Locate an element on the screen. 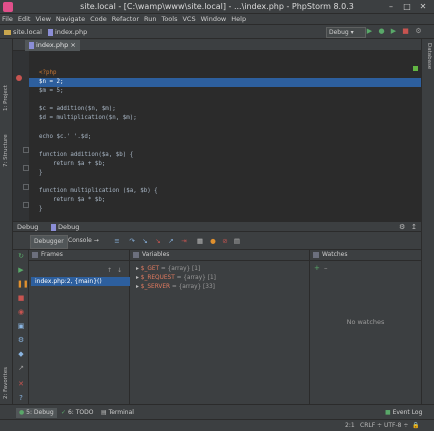 This screenshot has width=434, height=431. add-watch-icon: + is located at coordinates (317, 268).